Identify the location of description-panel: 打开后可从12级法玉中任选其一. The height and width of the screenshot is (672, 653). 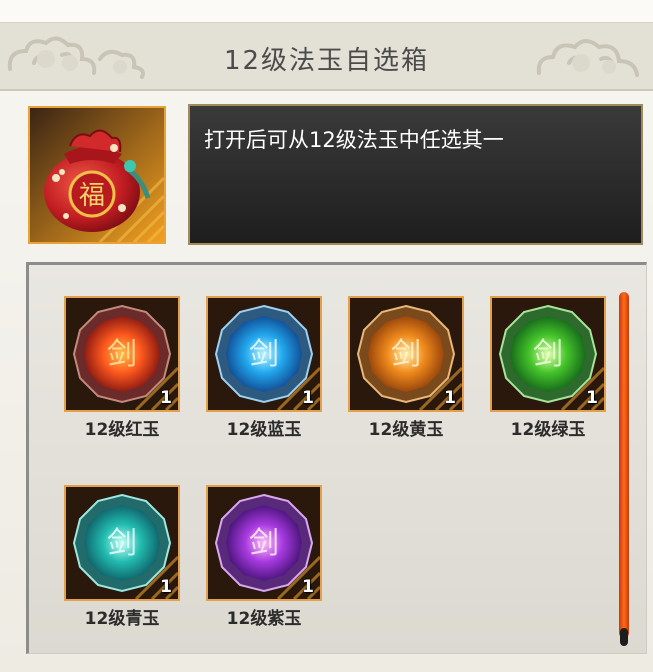
(415, 174).